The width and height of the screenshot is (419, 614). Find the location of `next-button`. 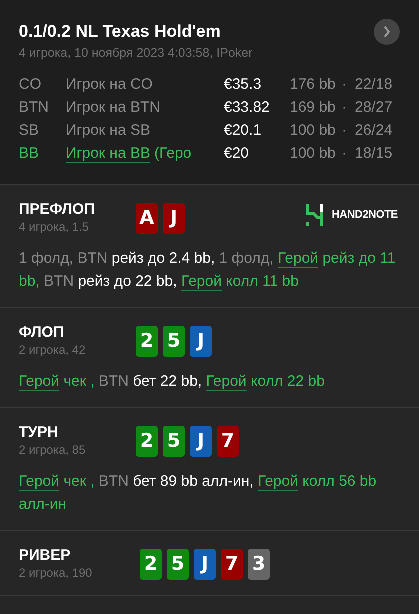

next-button is located at coordinates (387, 32).